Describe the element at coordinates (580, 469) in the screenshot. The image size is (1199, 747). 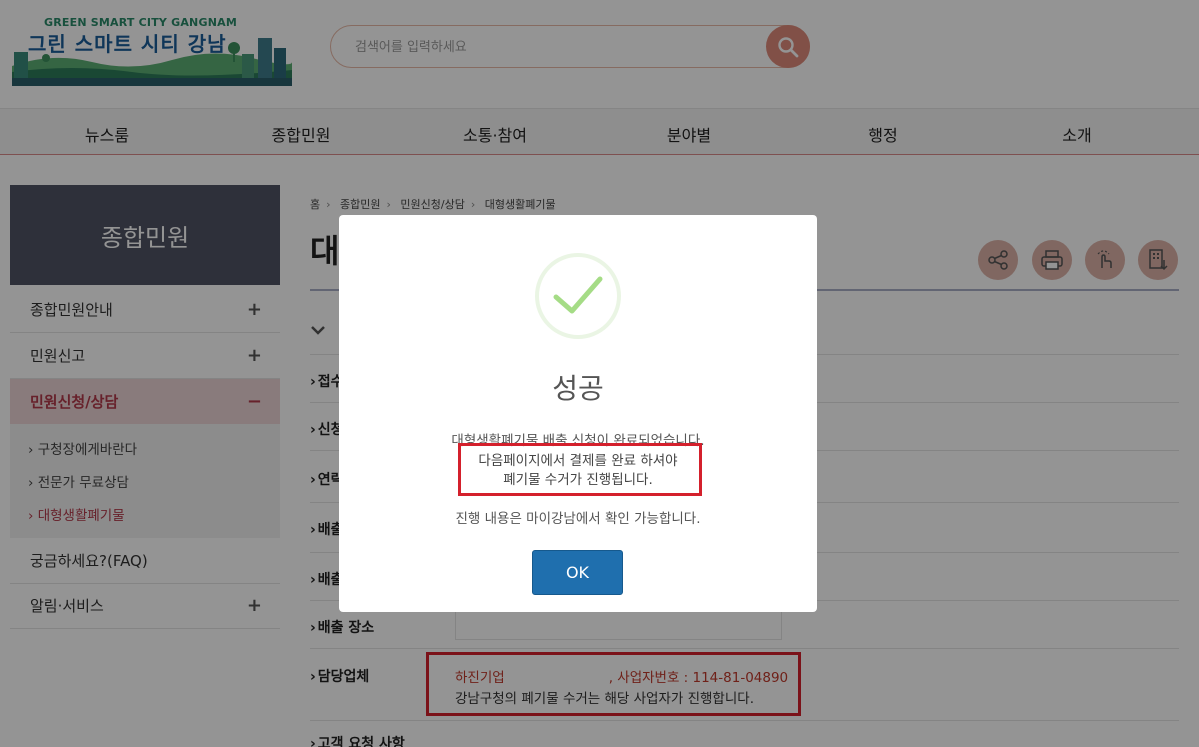
I see `notice-highlight-box` at that location.